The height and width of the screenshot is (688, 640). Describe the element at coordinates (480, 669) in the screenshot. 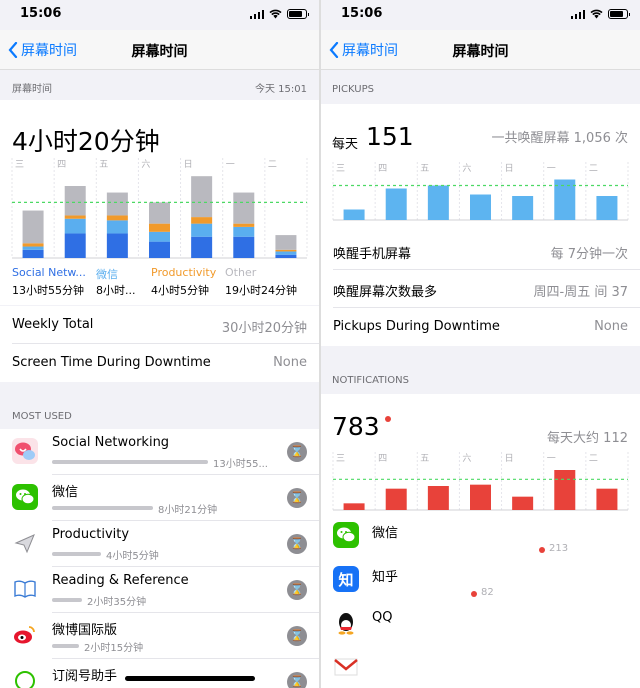

I see `notification-app-row` at that location.